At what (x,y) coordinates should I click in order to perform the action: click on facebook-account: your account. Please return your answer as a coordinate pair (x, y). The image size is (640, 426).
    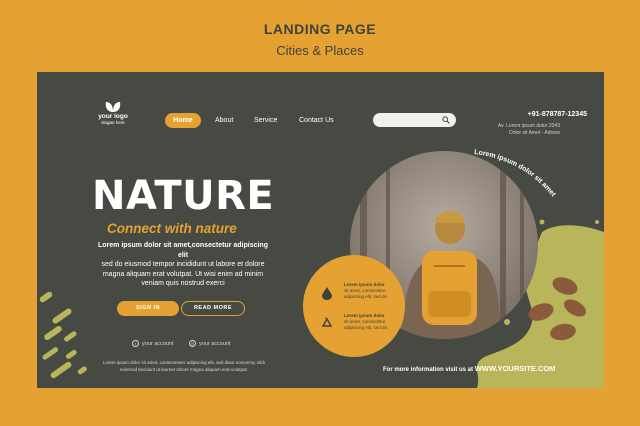
    Looking at the image, I should click on (158, 343).